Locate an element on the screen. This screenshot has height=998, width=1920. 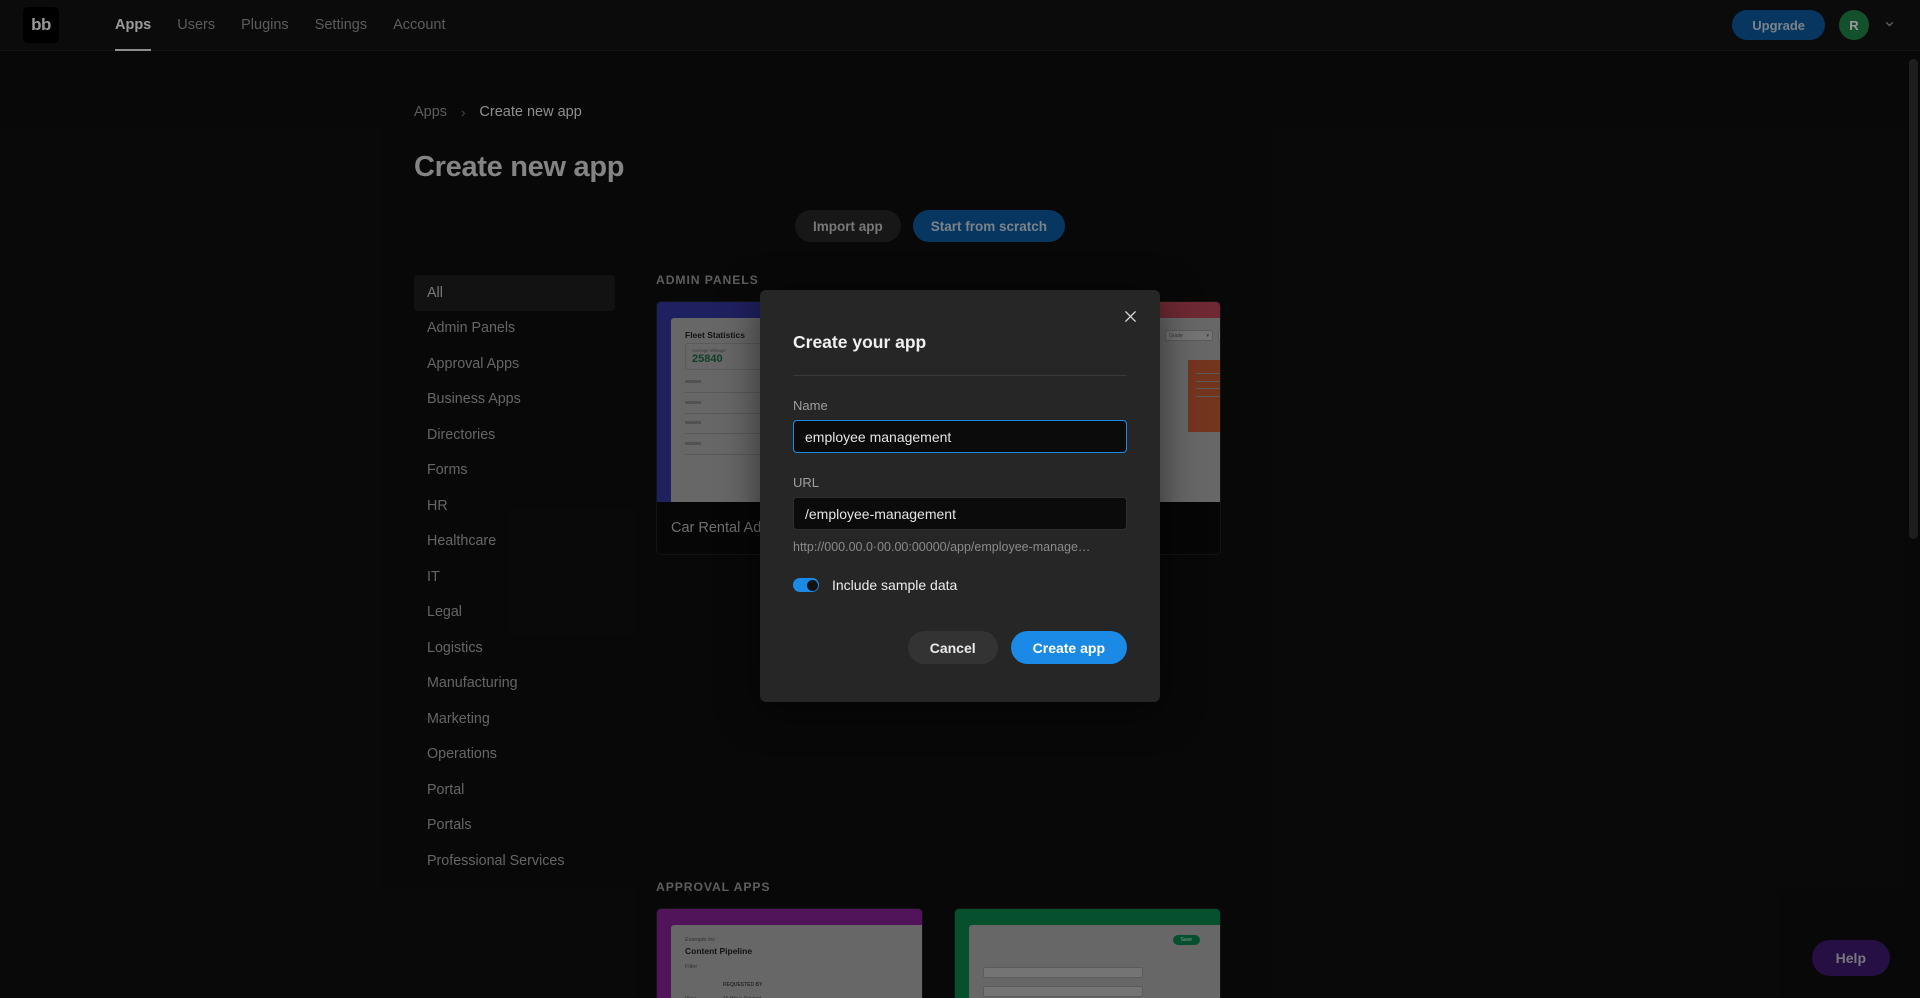
include-sample-data-label: Include sample data is located at coordinates (895, 585).